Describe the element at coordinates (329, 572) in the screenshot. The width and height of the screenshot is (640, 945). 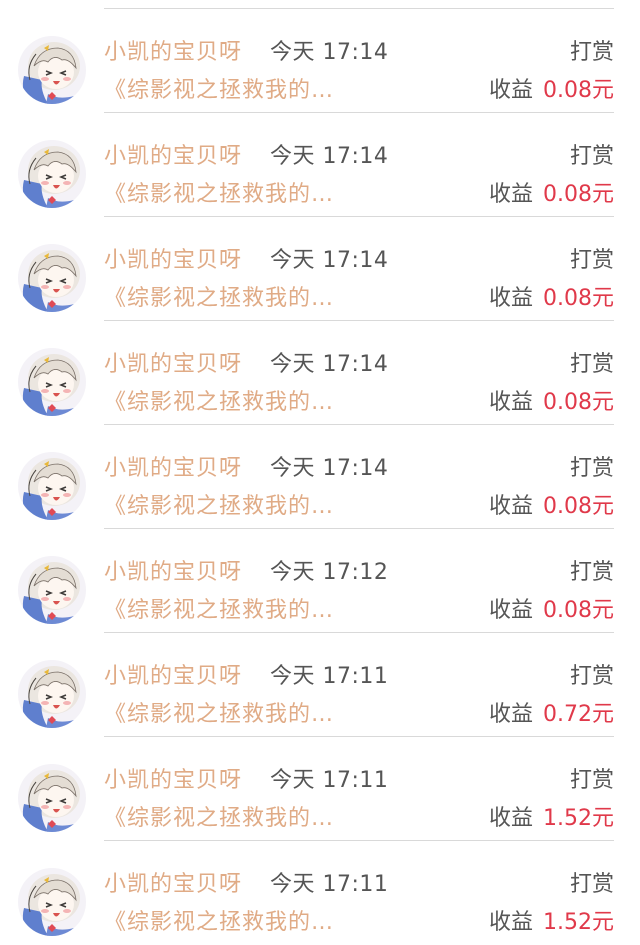
I see `timestamp: 今天 17:12` at that location.